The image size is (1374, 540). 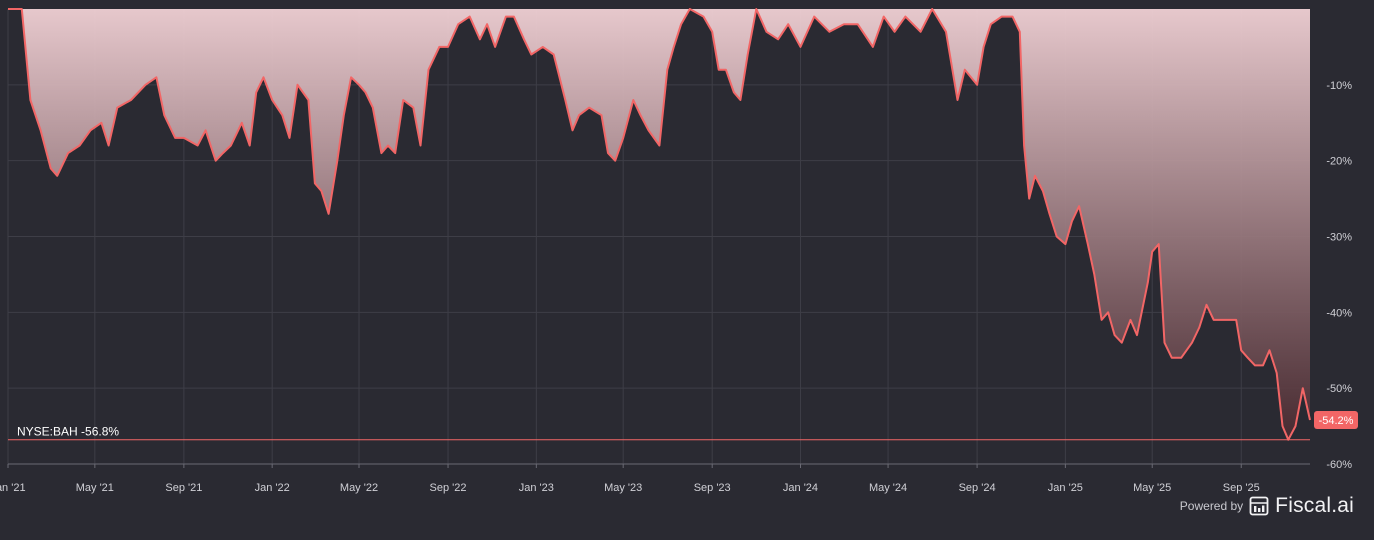 I want to click on x-tick-label: May '21, so click(x=95, y=488).